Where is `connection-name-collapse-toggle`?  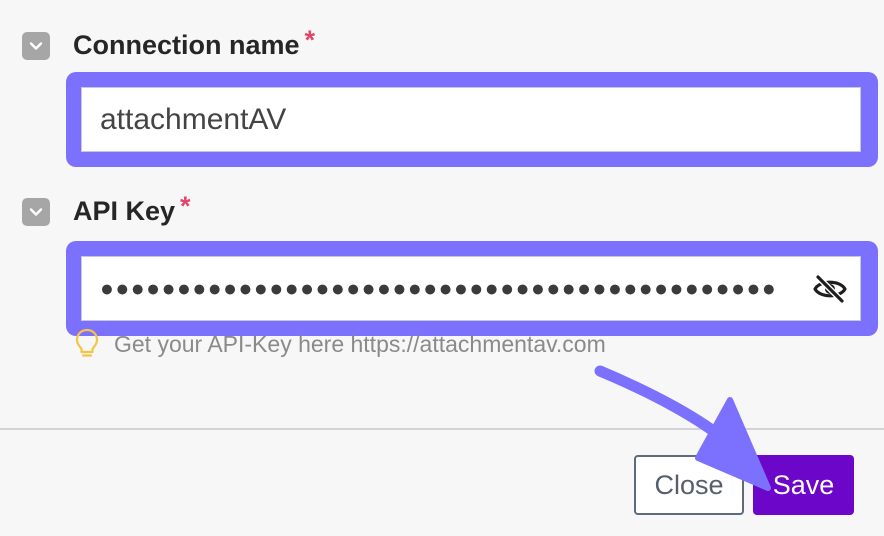 connection-name-collapse-toggle is located at coordinates (36, 45).